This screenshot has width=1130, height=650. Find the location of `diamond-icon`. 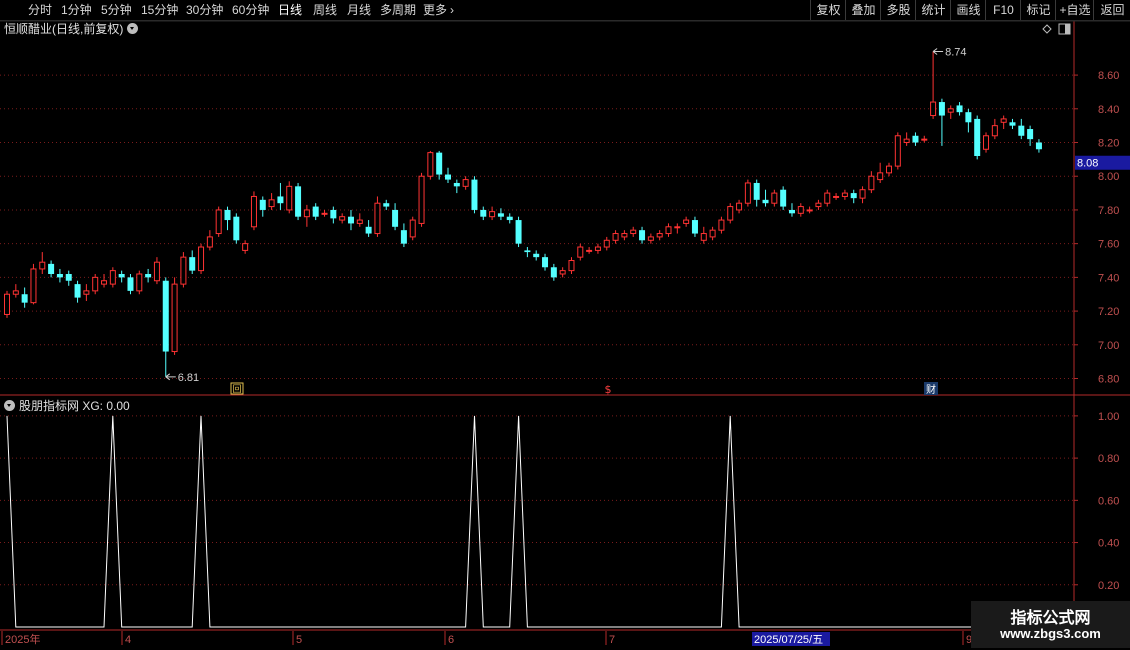

diamond-icon is located at coordinates (1047, 29).